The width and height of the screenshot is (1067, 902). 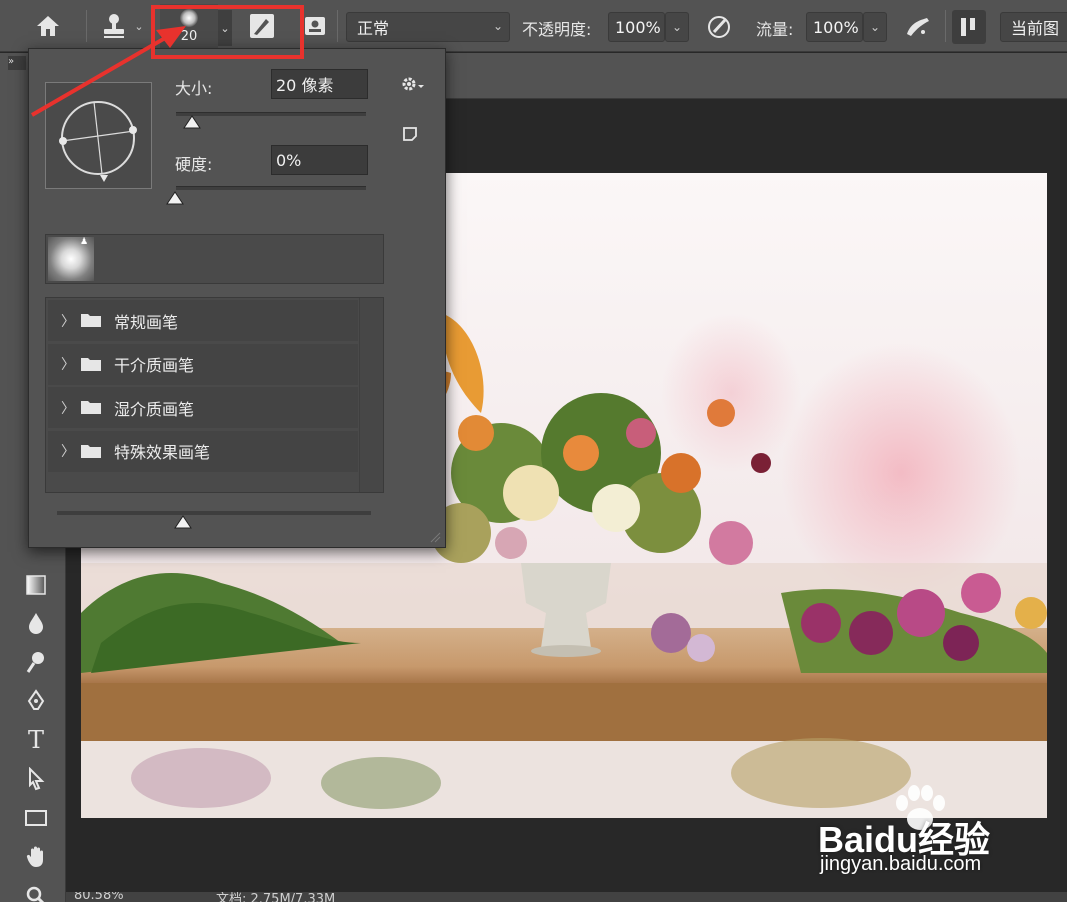 I want to click on type-icon: T, so click(x=35, y=740).